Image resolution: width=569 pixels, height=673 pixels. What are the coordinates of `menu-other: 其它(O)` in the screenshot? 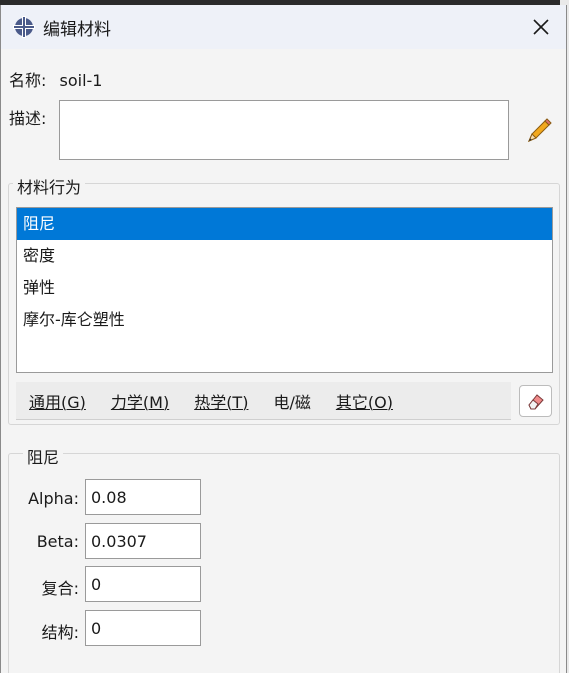 It's located at (364, 401).